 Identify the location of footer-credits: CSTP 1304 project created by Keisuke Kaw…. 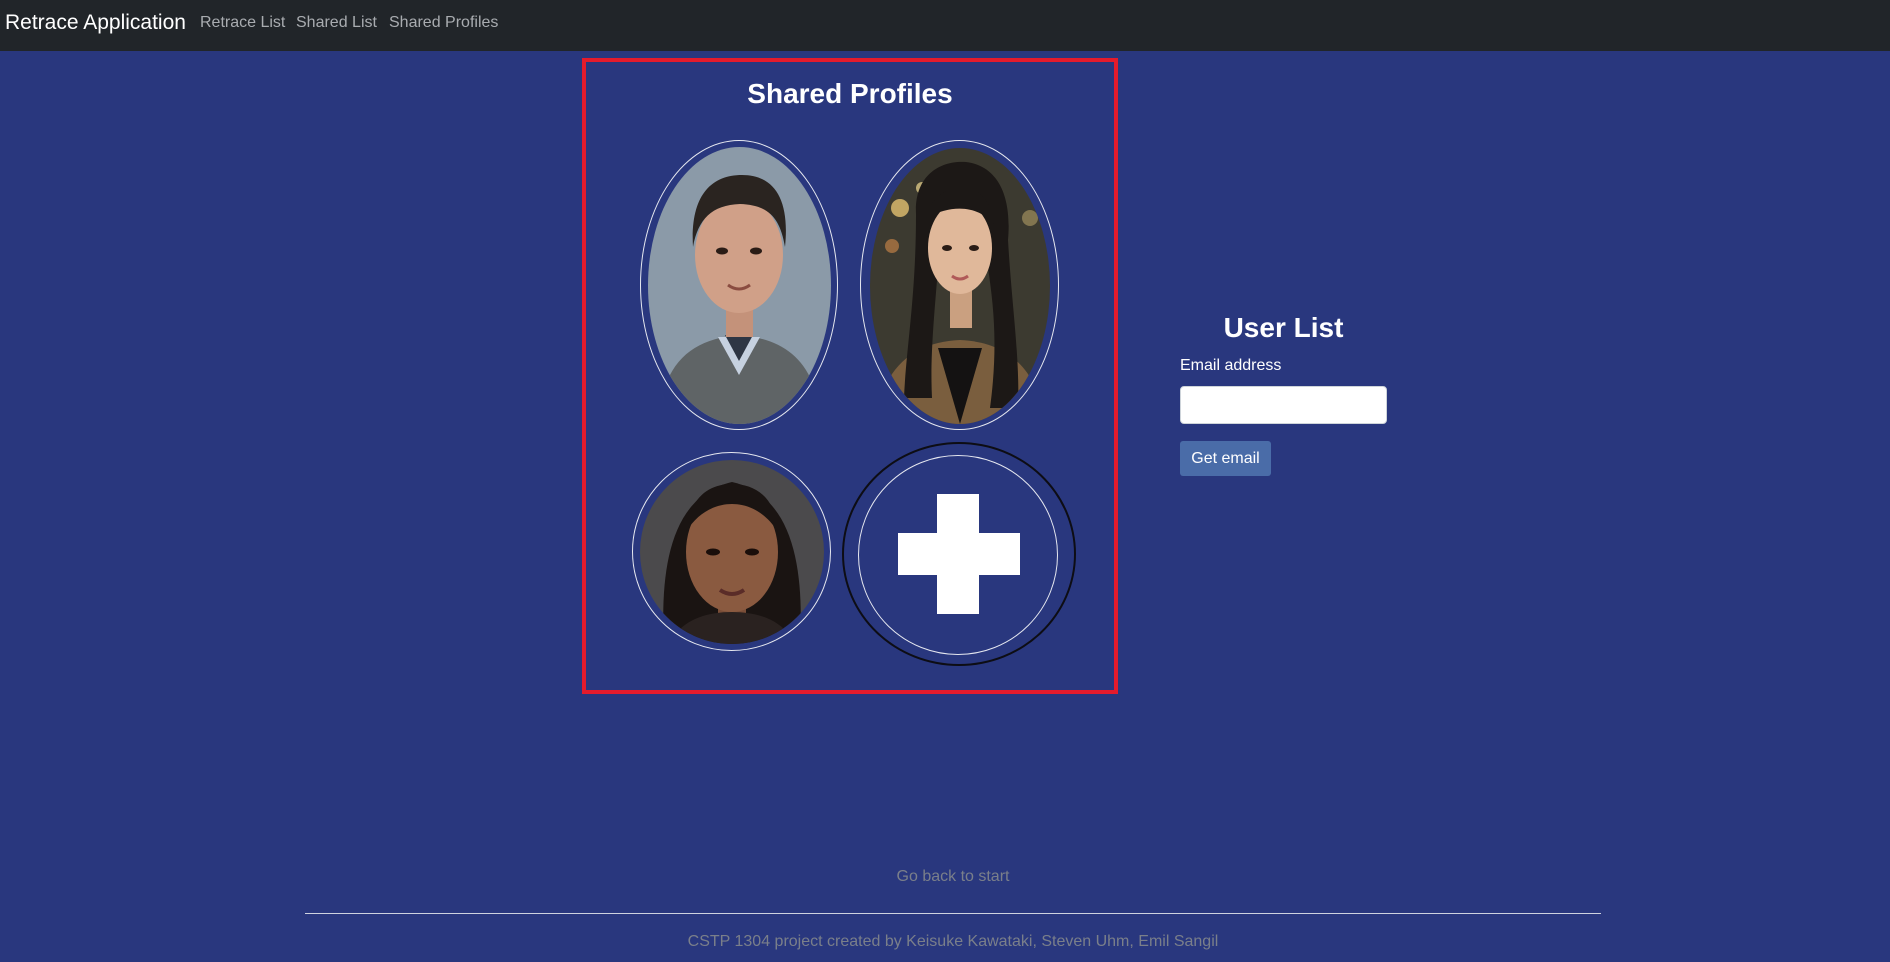
(953, 941).